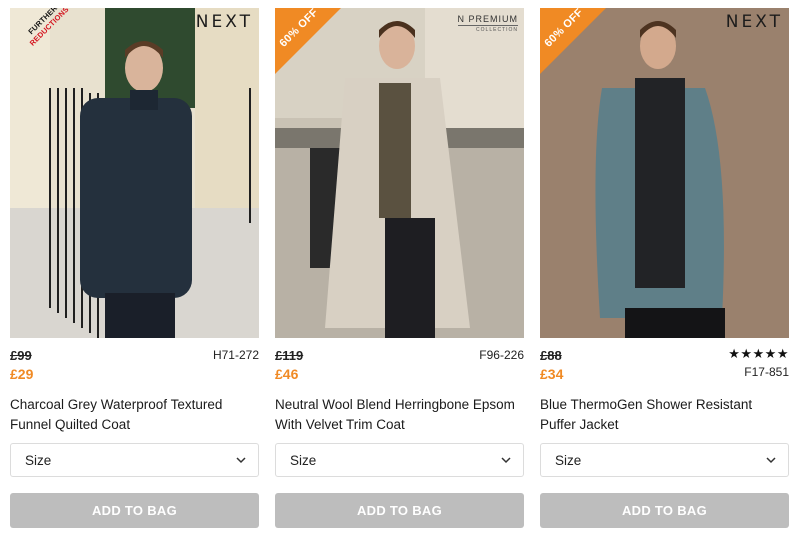 The image size is (800, 537). Describe the element at coordinates (552, 374) in the screenshot. I see `sale-price: £34` at that location.